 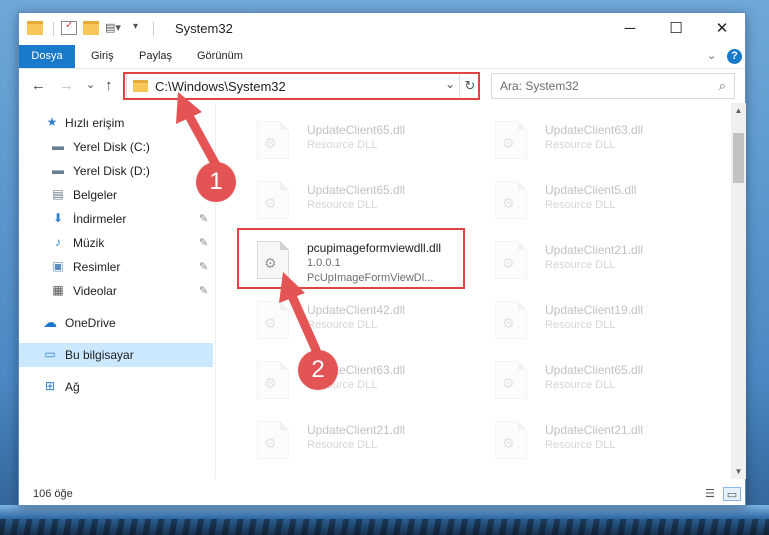 What do you see at coordinates (216, 182) in the screenshot?
I see `step-1-badge: 1` at bounding box center [216, 182].